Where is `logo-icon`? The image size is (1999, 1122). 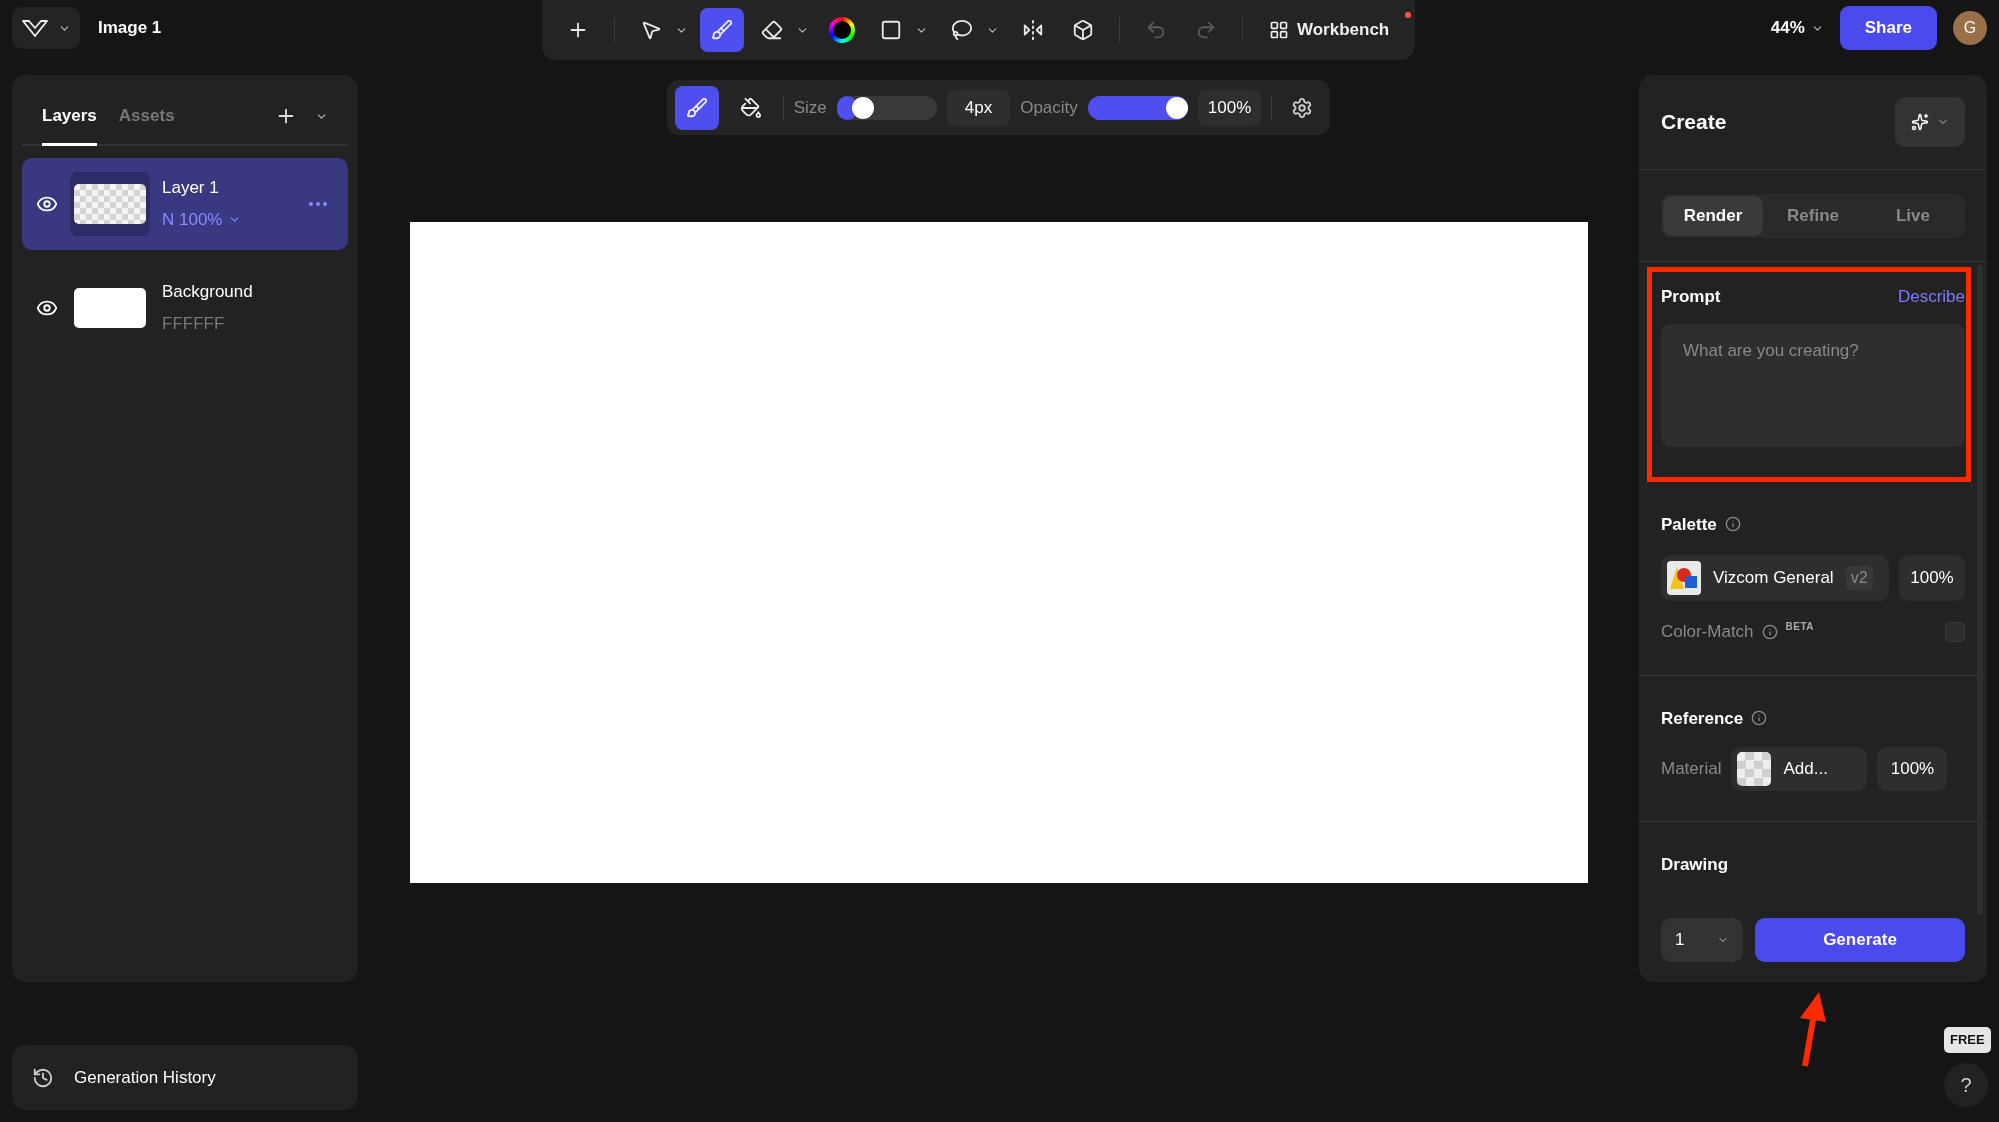 logo-icon is located at coordinates (34, 28).